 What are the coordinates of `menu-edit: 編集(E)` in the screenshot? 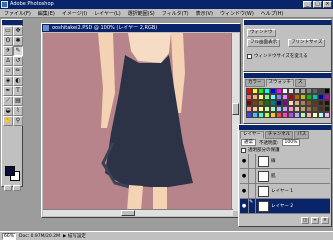 It's located at (46, 13).